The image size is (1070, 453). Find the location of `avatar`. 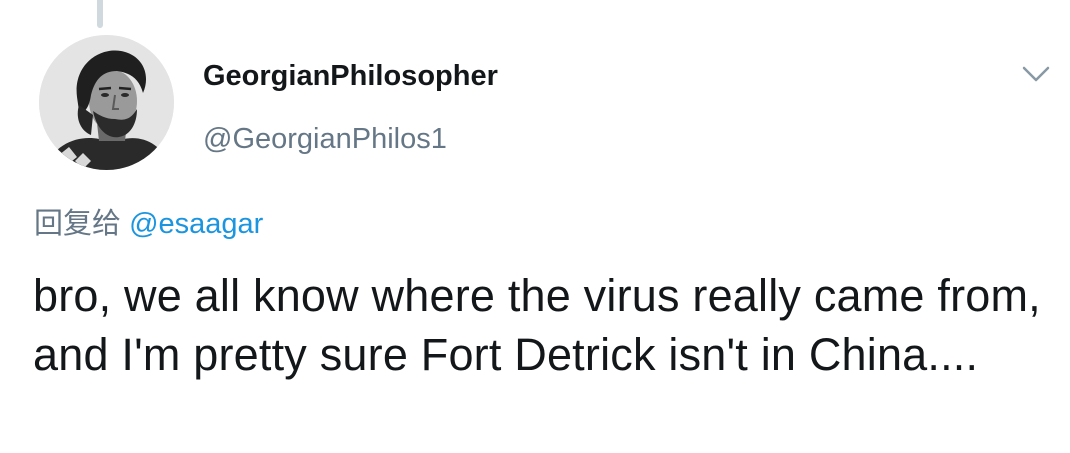

avatar is located at coordinates (106, 102).